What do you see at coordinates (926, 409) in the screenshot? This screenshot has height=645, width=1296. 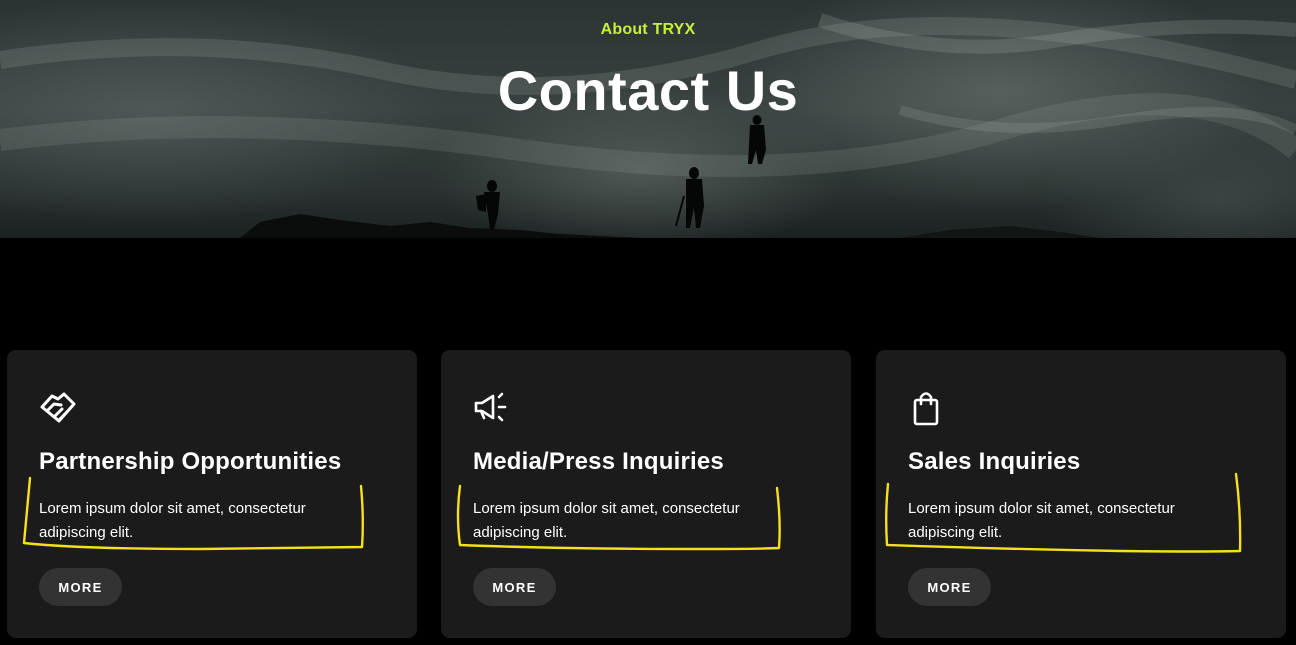 I see `shopping-bag-icon` at bounding box center [926, 409].